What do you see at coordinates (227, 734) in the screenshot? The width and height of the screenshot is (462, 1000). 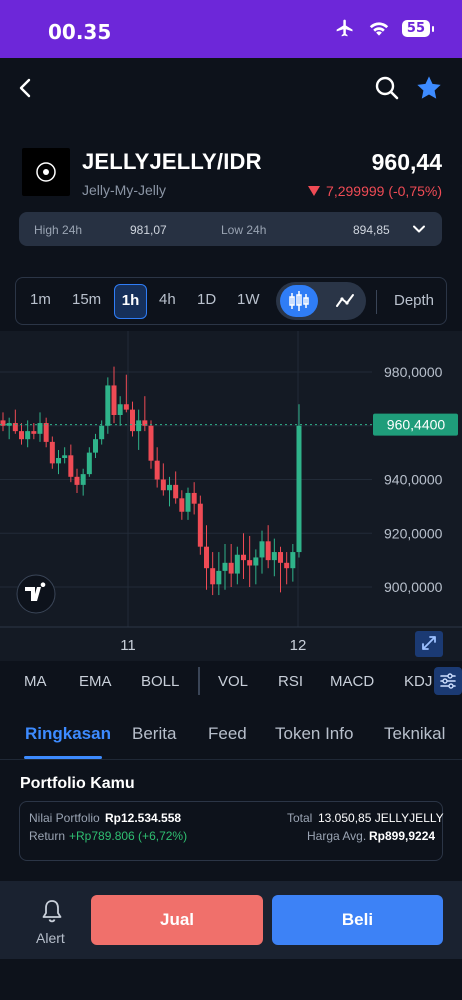 I see `tab-feed: Feed` at bounding box center [227, 734].